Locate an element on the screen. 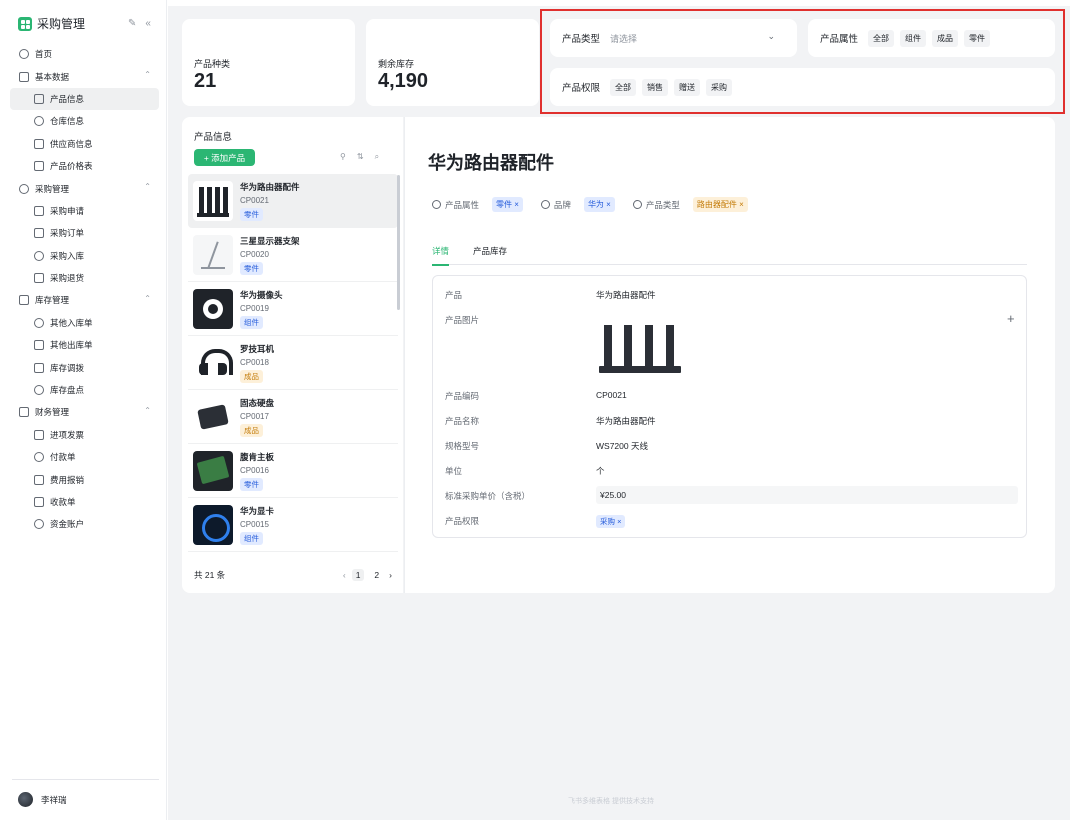  sidebar-item: 采购退货 is located at coordinates (84, 278).